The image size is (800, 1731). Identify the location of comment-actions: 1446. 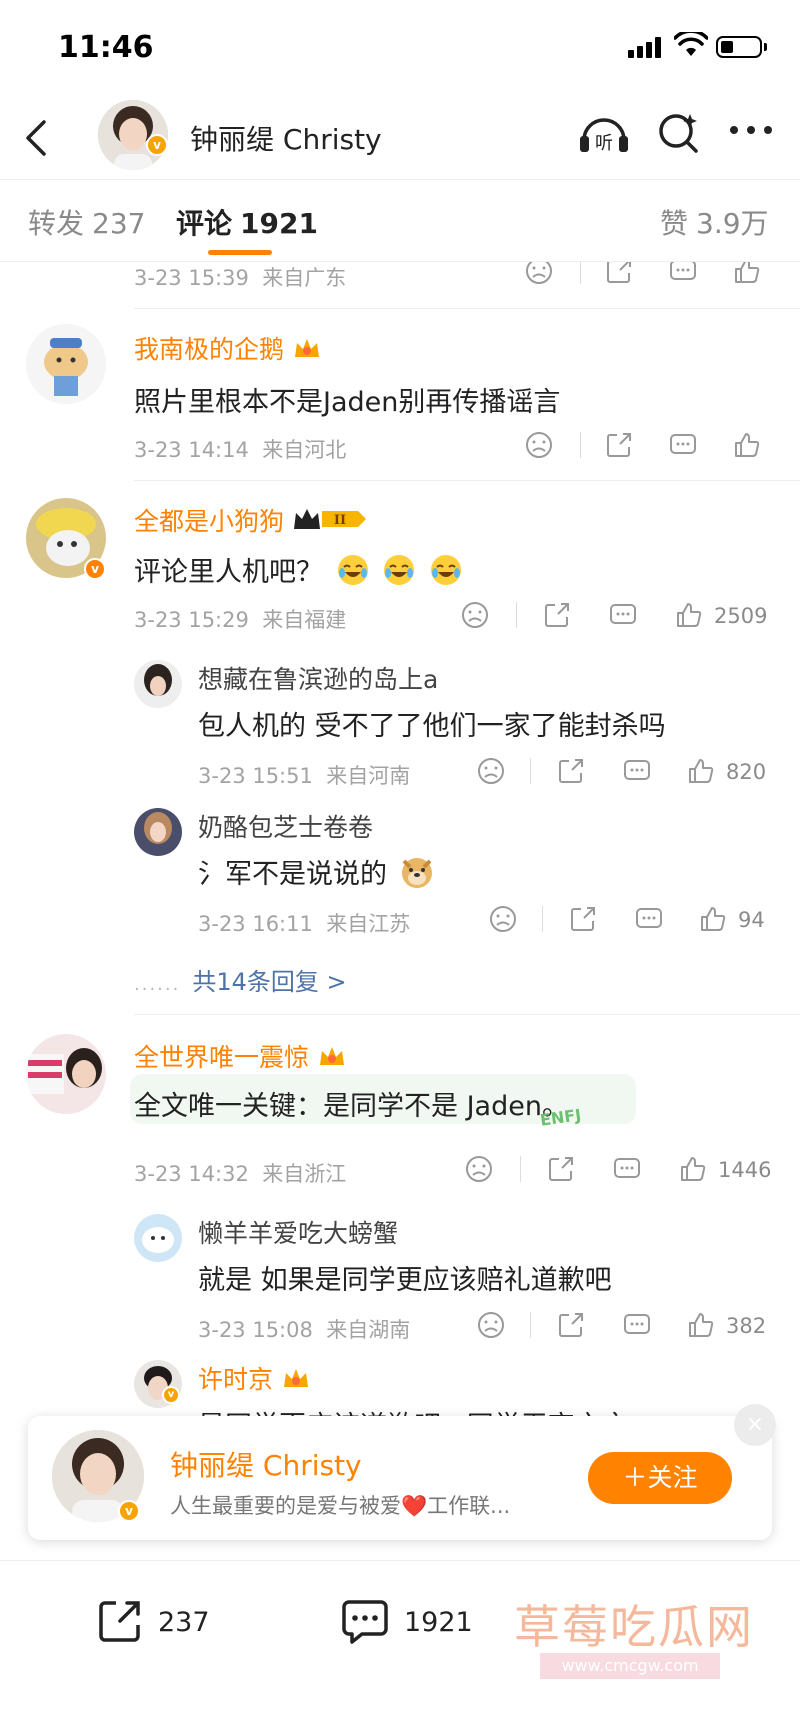
(624, 1172).